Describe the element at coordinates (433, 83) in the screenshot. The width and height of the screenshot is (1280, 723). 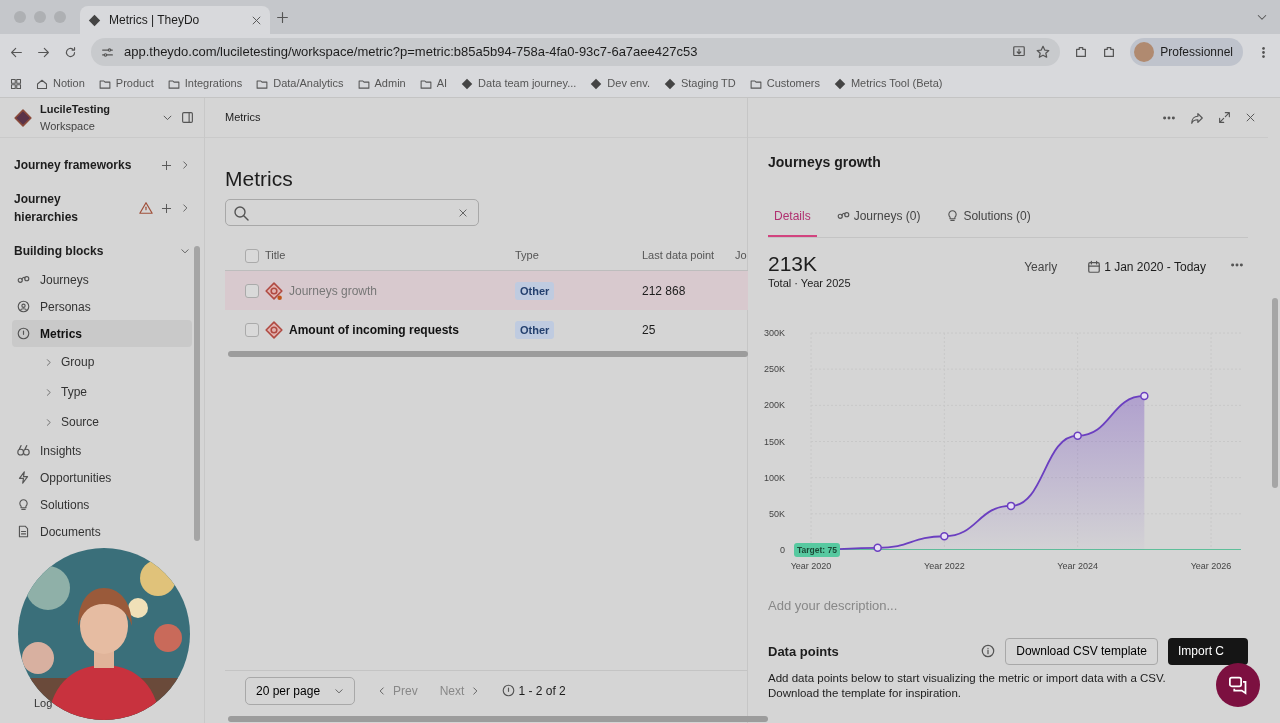
I see `bookmark: AI` at that location.